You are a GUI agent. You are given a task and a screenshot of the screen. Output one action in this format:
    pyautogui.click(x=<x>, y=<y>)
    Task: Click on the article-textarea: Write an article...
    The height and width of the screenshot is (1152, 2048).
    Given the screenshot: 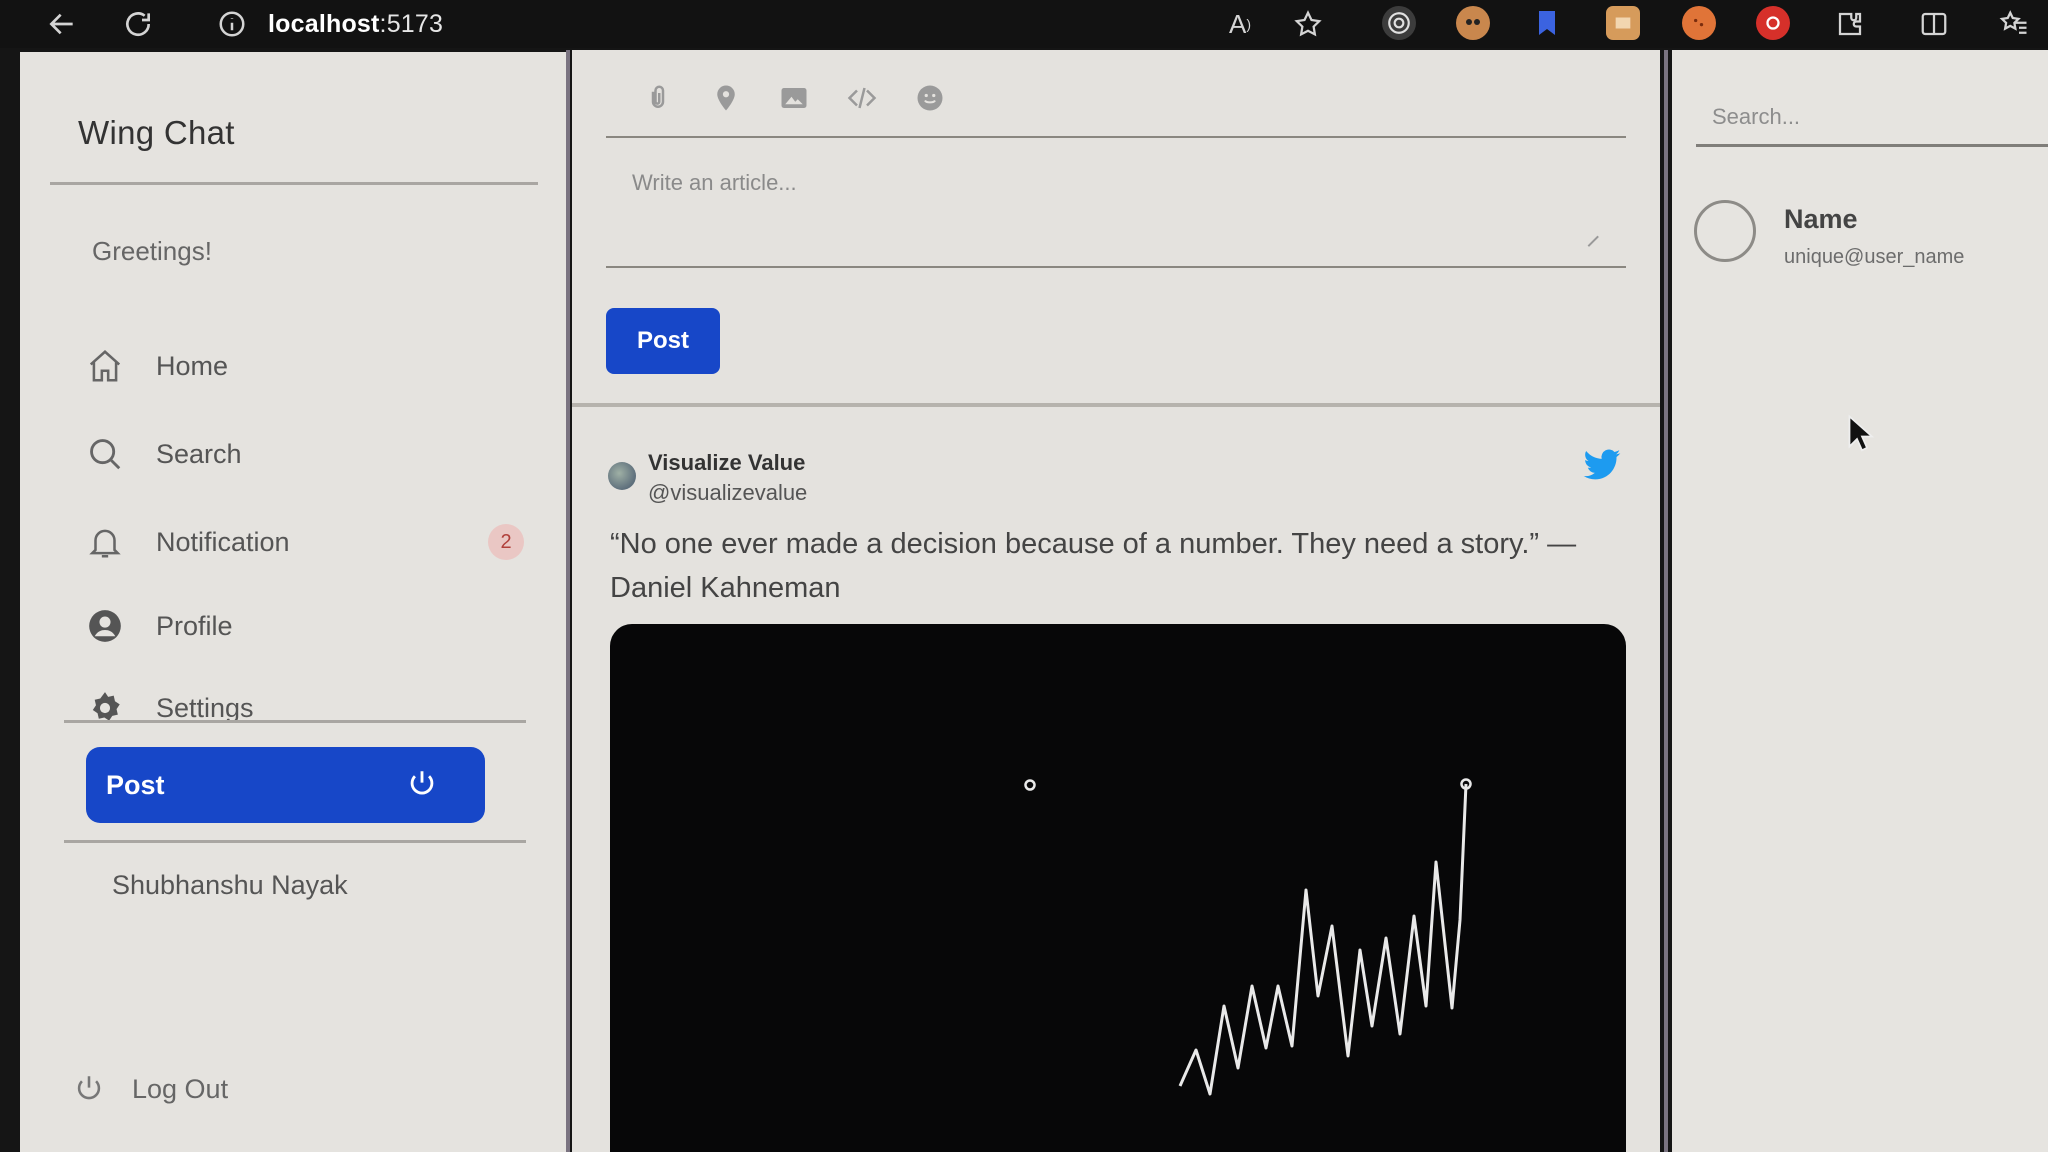 What is the action you would take?
    pyautogui.click(x=1116, y=198)
    